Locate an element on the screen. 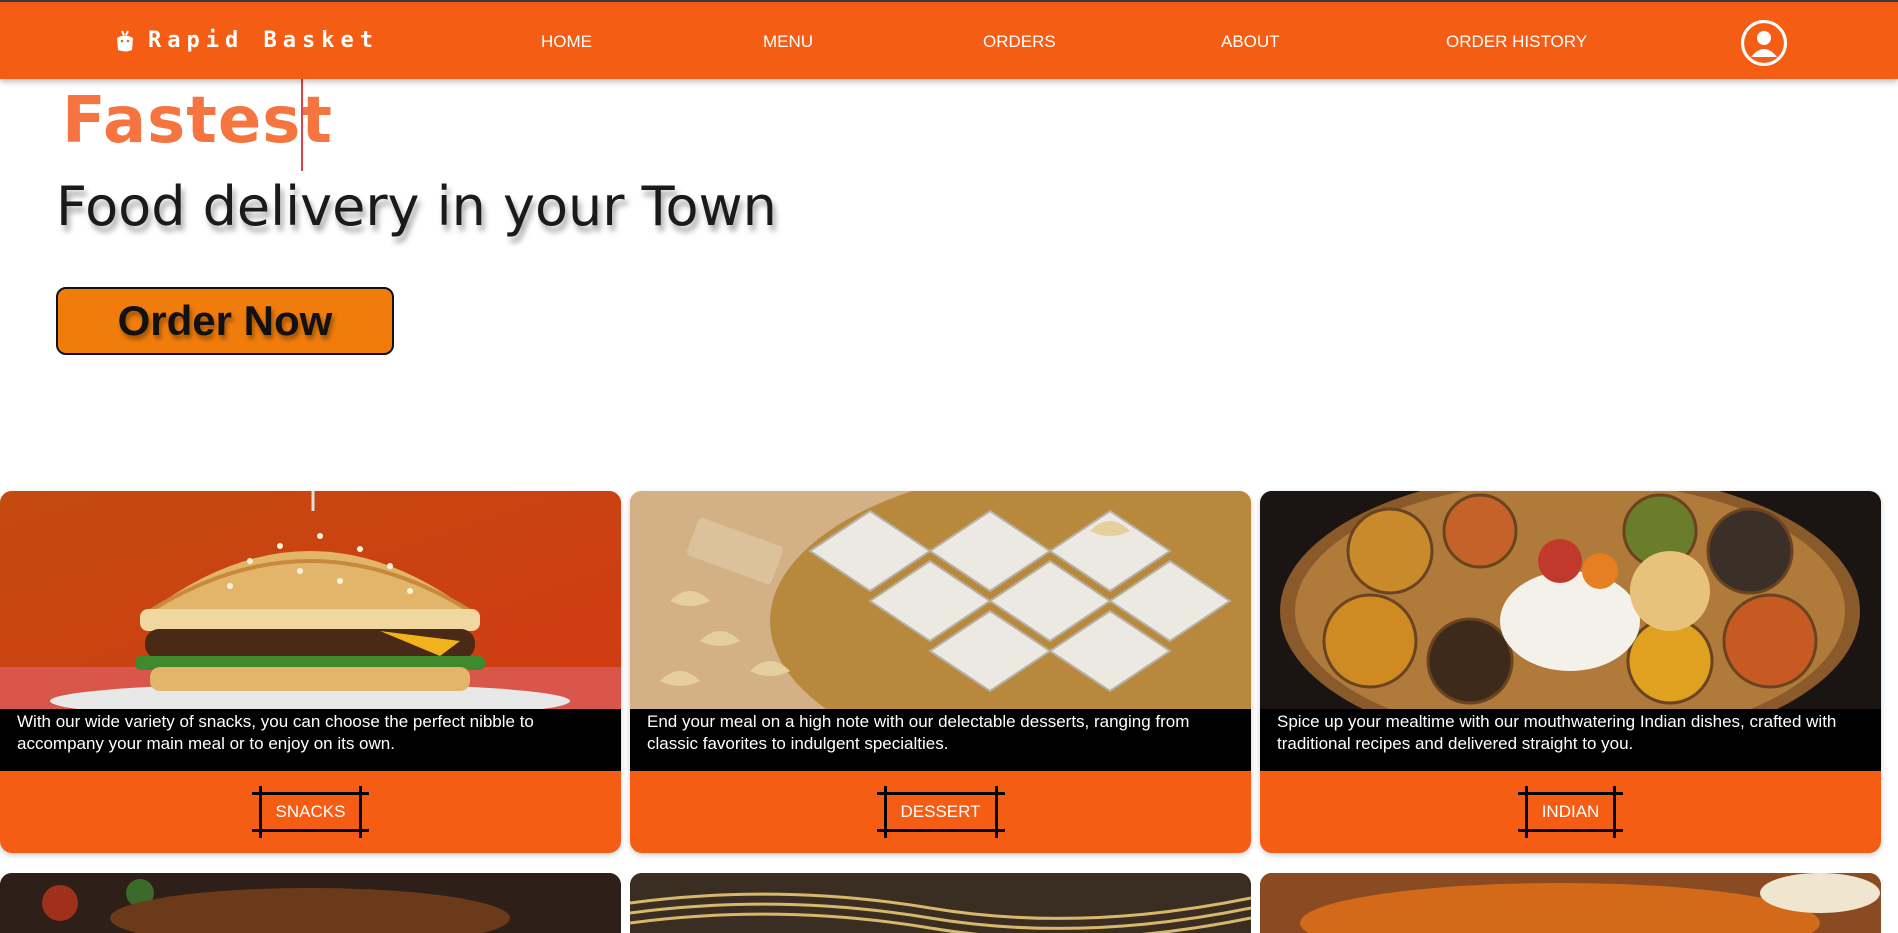  dessert-label: DESSERT is located at coordinates (940, 811).